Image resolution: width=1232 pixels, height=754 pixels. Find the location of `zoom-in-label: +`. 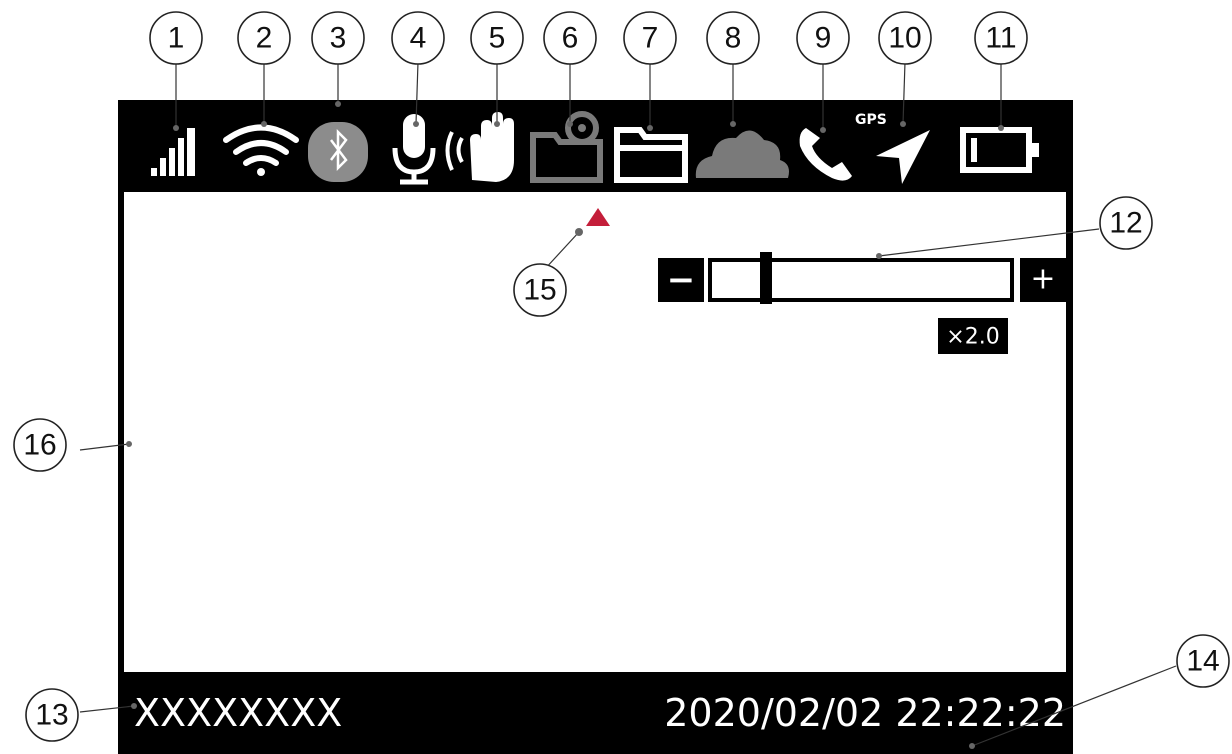

zoom-in-label: + is located at coordinates (1042, 279).